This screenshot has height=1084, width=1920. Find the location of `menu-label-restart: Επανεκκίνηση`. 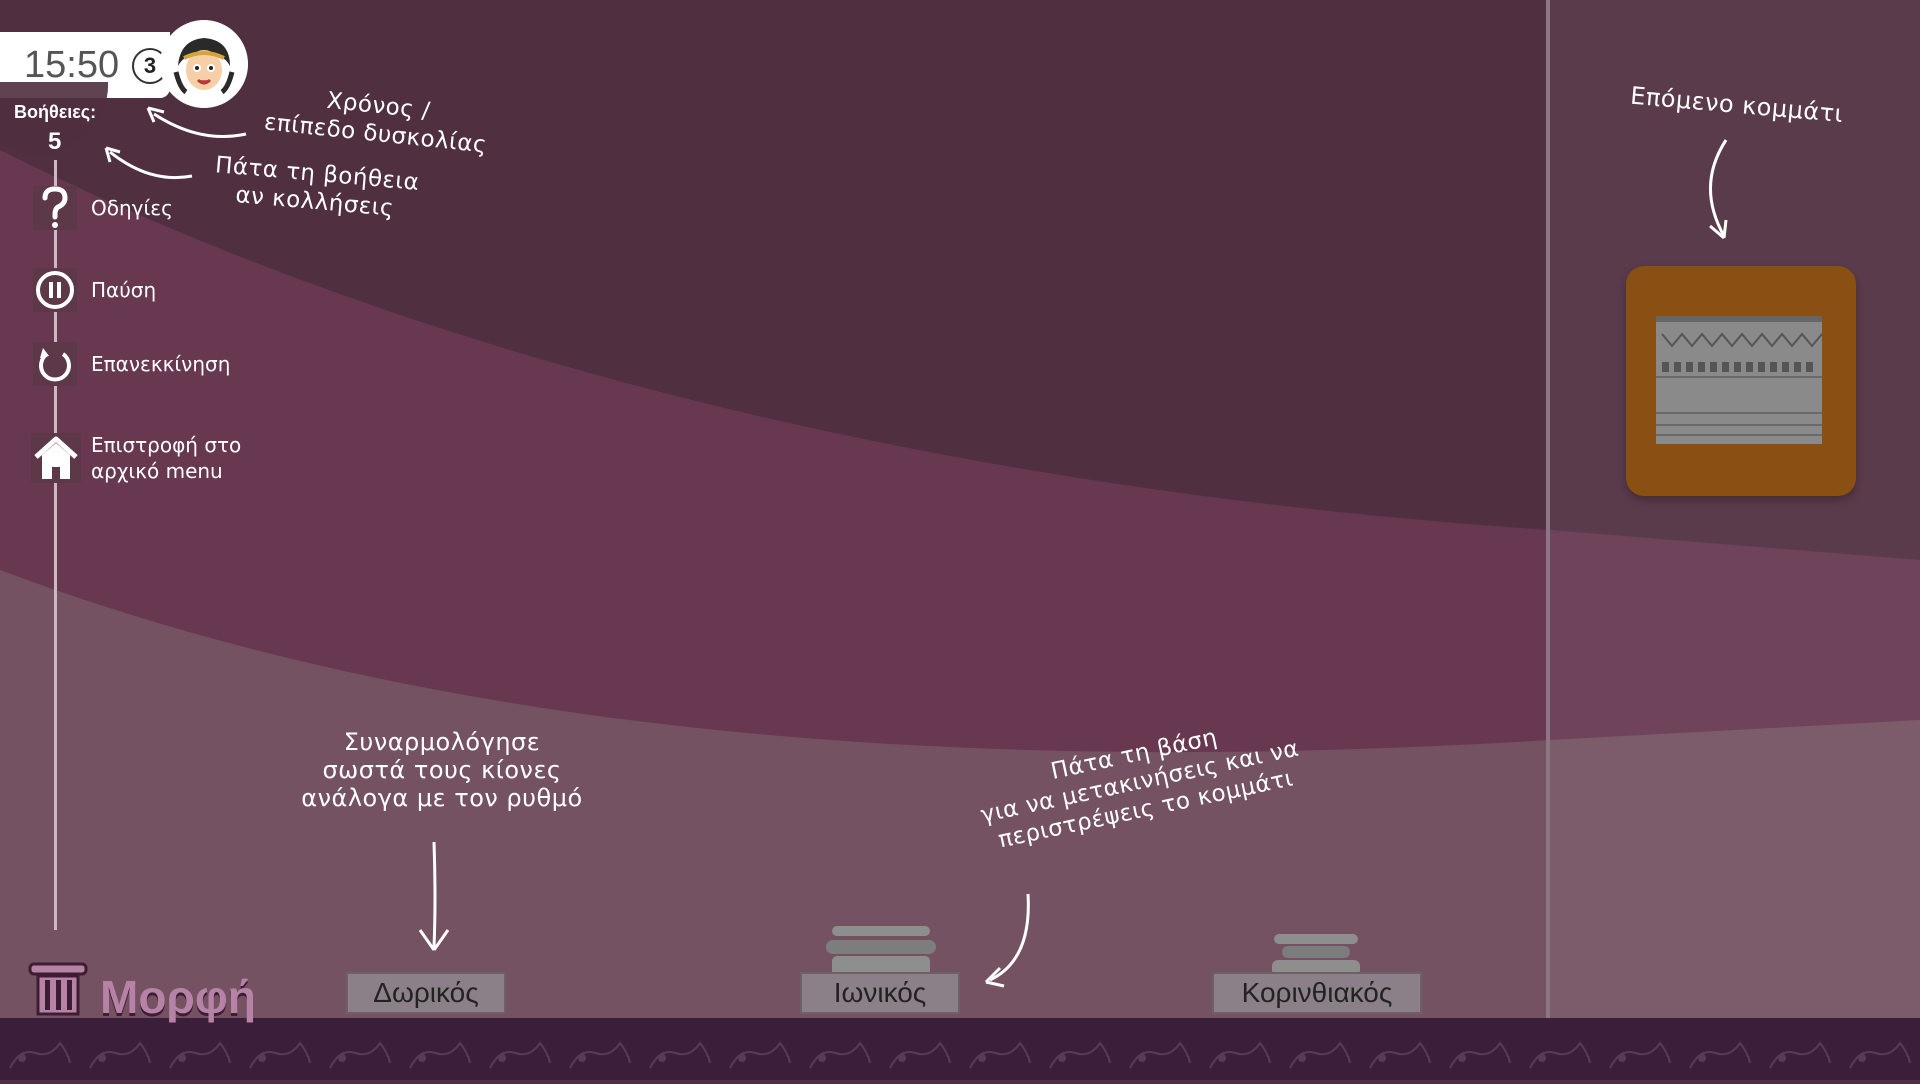

menu-label-restart: Επανεκκίνηση is located at coordinates (161, 364).